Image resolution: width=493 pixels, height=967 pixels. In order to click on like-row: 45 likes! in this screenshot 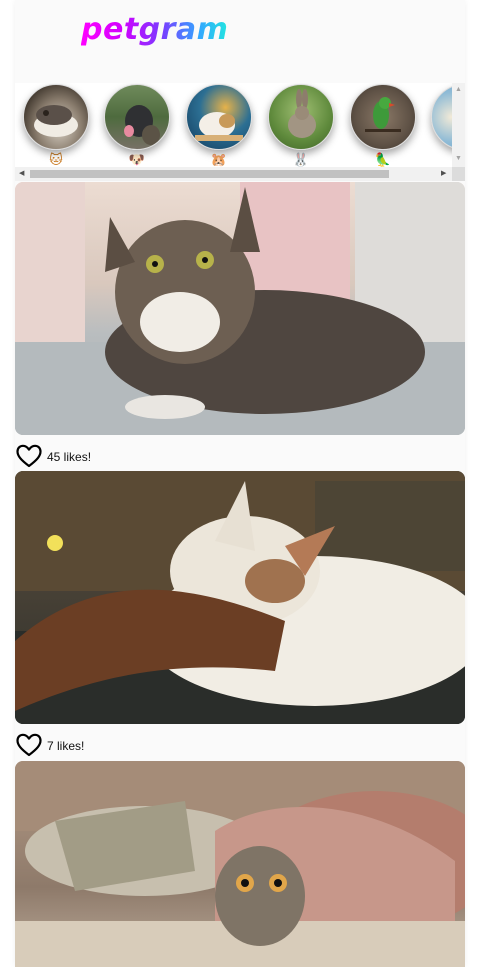, I will do `click(240, 453)`.